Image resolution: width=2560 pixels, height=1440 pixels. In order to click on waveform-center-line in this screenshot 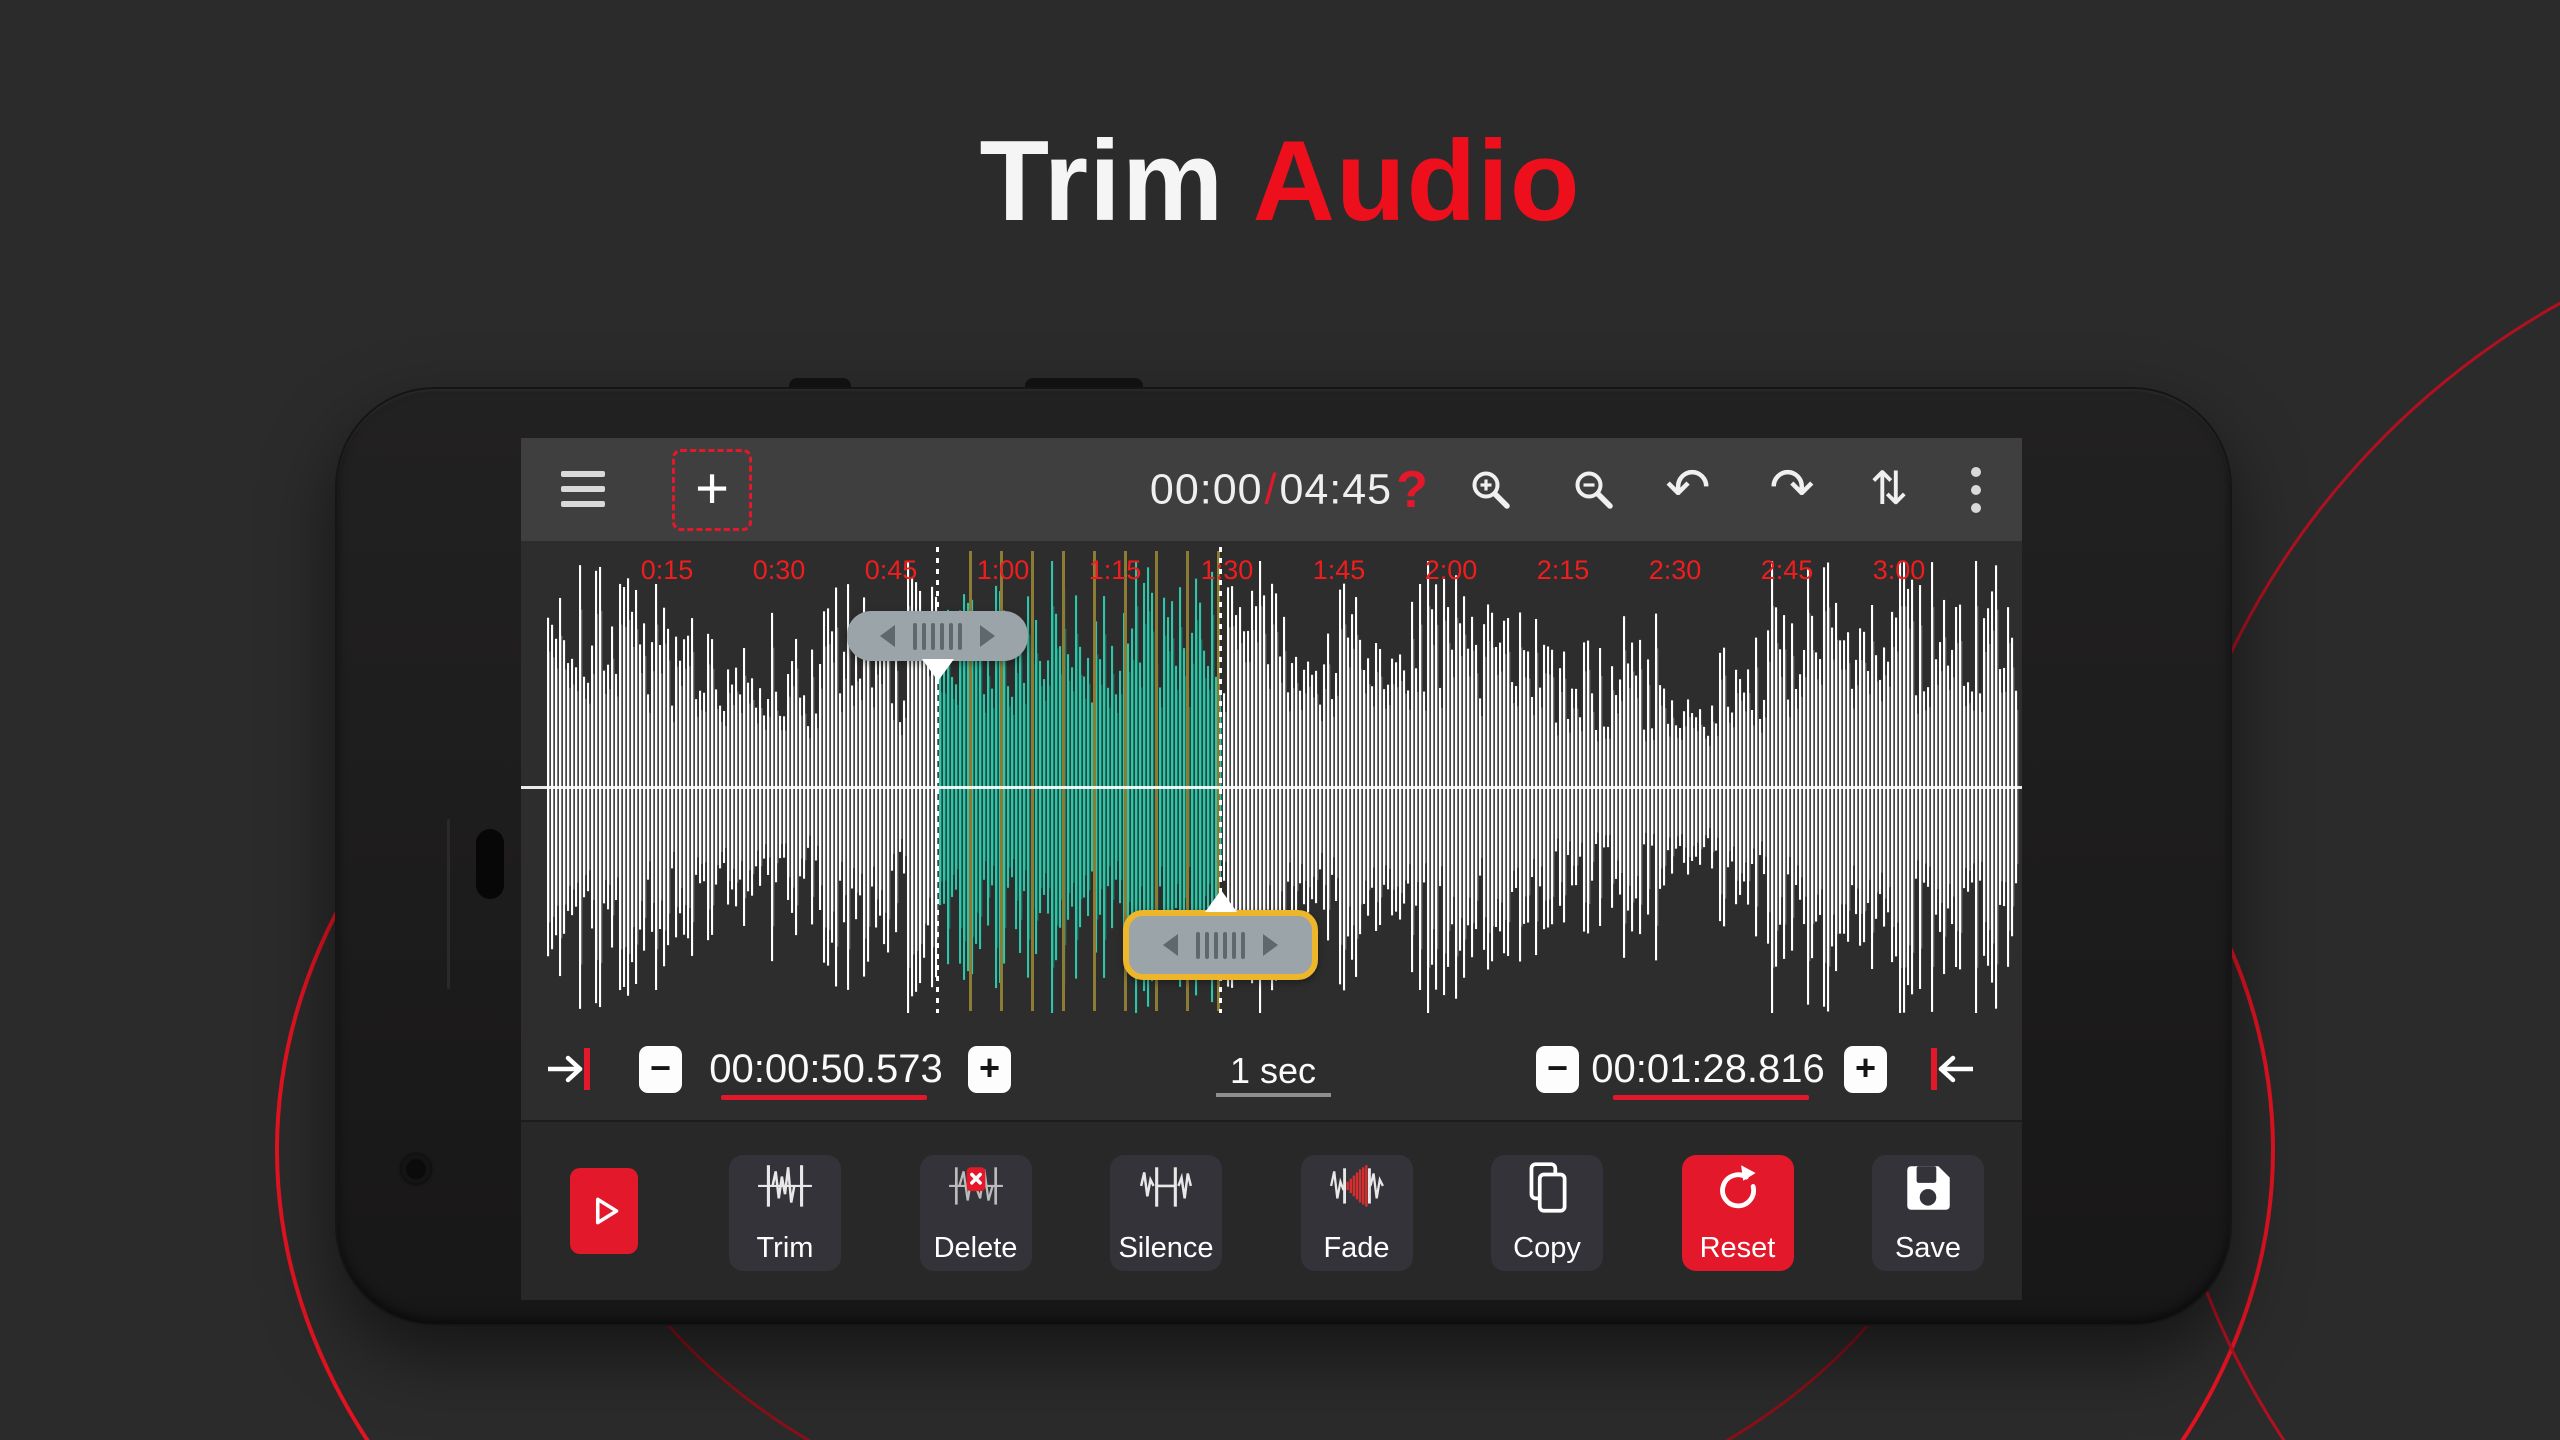, I will do `click(1271, 787)`.